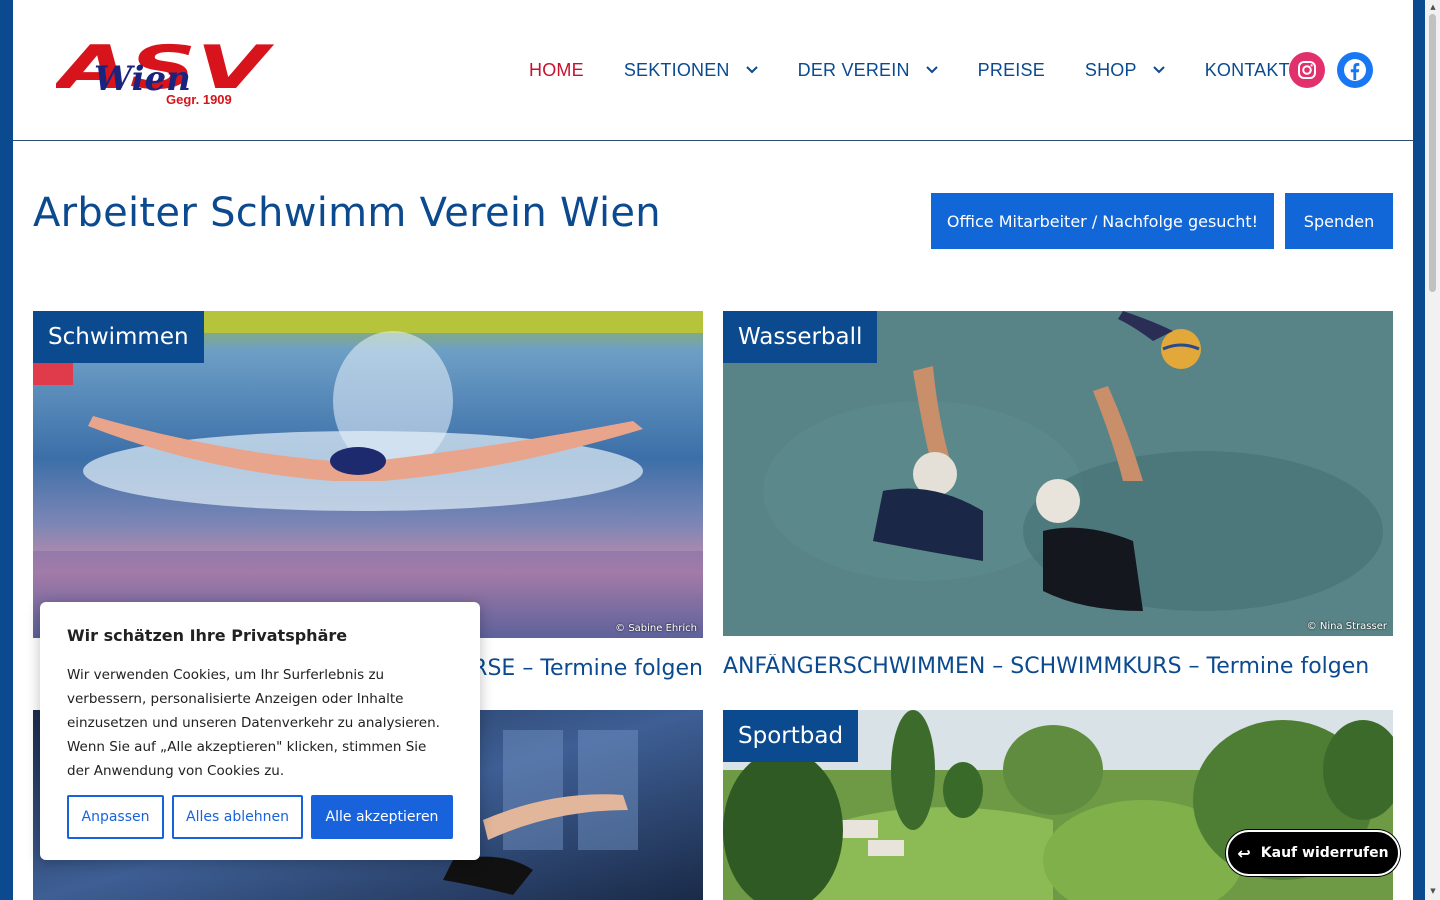 The height and width of the screenshot is (900, 1440). Describe the element at coordinates (1419, 450) in the screenshot. I see `page-frame-right` at that location.